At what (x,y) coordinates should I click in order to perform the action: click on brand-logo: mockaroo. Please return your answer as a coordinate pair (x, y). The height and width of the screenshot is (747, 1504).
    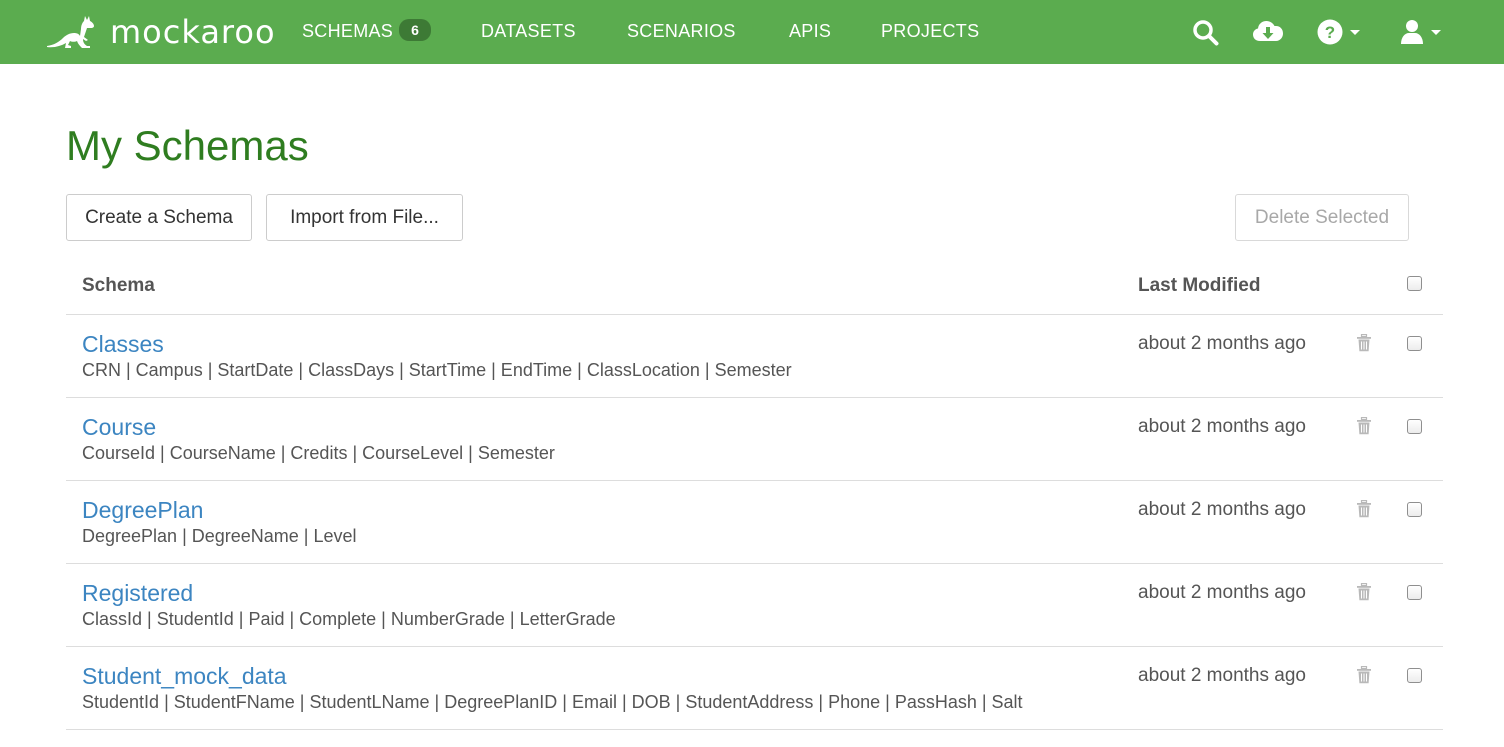
    Looking at the image, I should click on (160, 32).